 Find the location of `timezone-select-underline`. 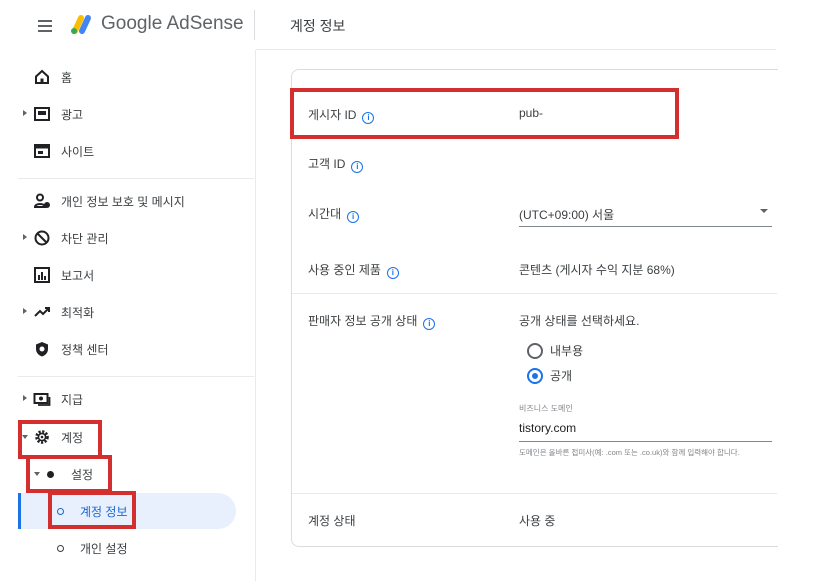

timezone-select-underline is located at coordinates (645, 226).